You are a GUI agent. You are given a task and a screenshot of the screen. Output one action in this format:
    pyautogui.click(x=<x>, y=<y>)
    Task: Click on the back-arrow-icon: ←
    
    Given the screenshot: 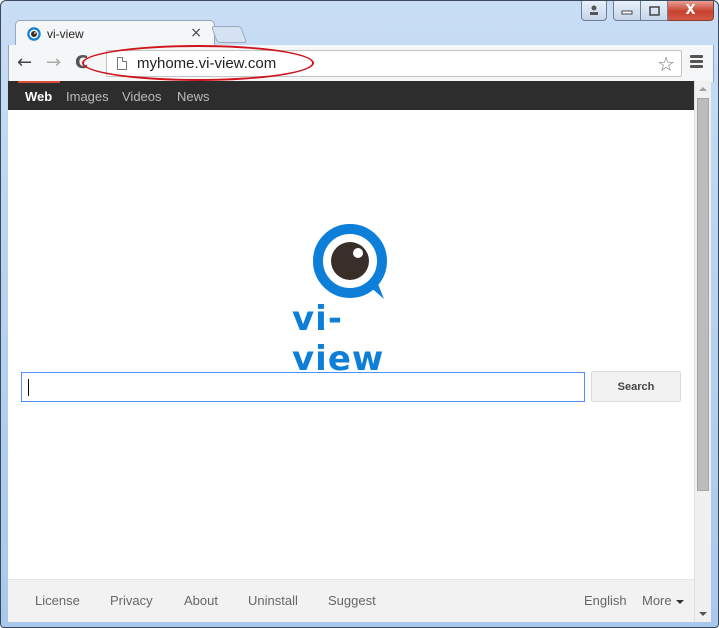 What is the action you would take?
    pyautogui.click(x=24, y=63)
    